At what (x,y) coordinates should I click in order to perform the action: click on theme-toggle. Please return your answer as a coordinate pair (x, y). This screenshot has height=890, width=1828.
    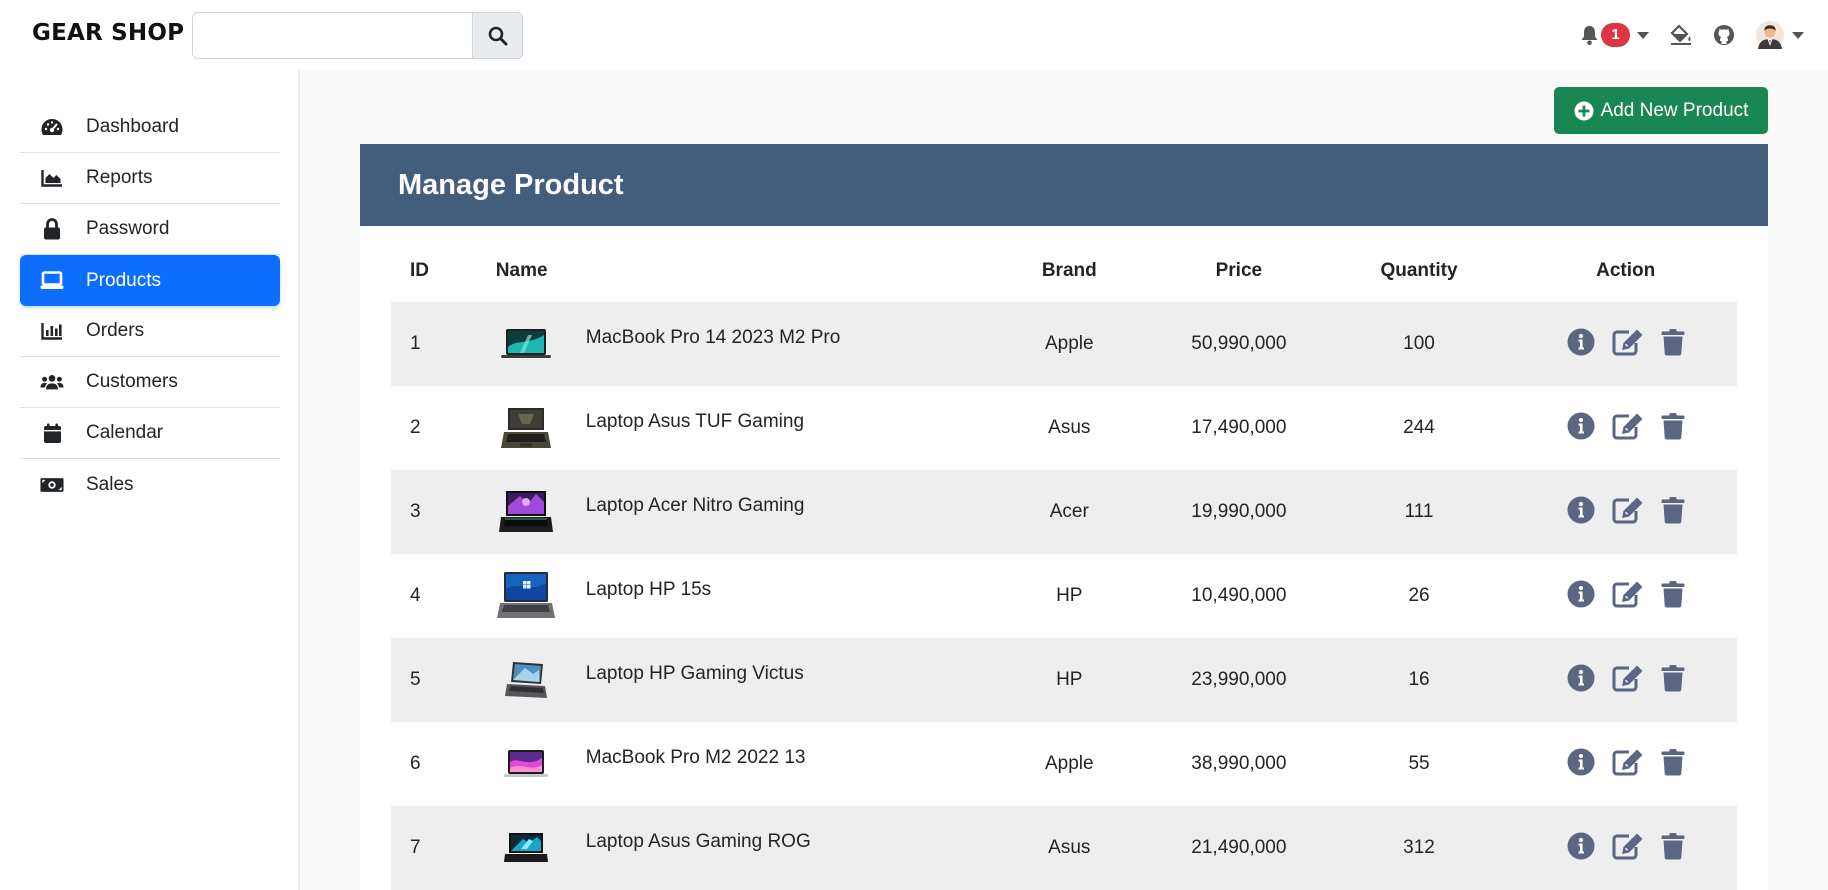
    Looking at the image, I should click on (1681, 35).